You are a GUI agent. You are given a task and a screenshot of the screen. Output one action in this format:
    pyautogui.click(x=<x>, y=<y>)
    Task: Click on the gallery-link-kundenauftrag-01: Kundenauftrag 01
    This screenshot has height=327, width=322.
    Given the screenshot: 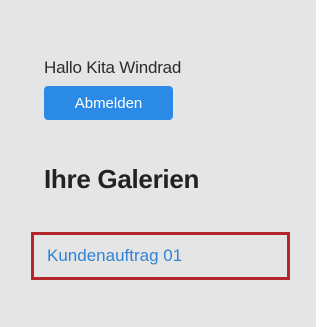 What is the action you would take?
    pyautogui.click(x=114, y=256)
    